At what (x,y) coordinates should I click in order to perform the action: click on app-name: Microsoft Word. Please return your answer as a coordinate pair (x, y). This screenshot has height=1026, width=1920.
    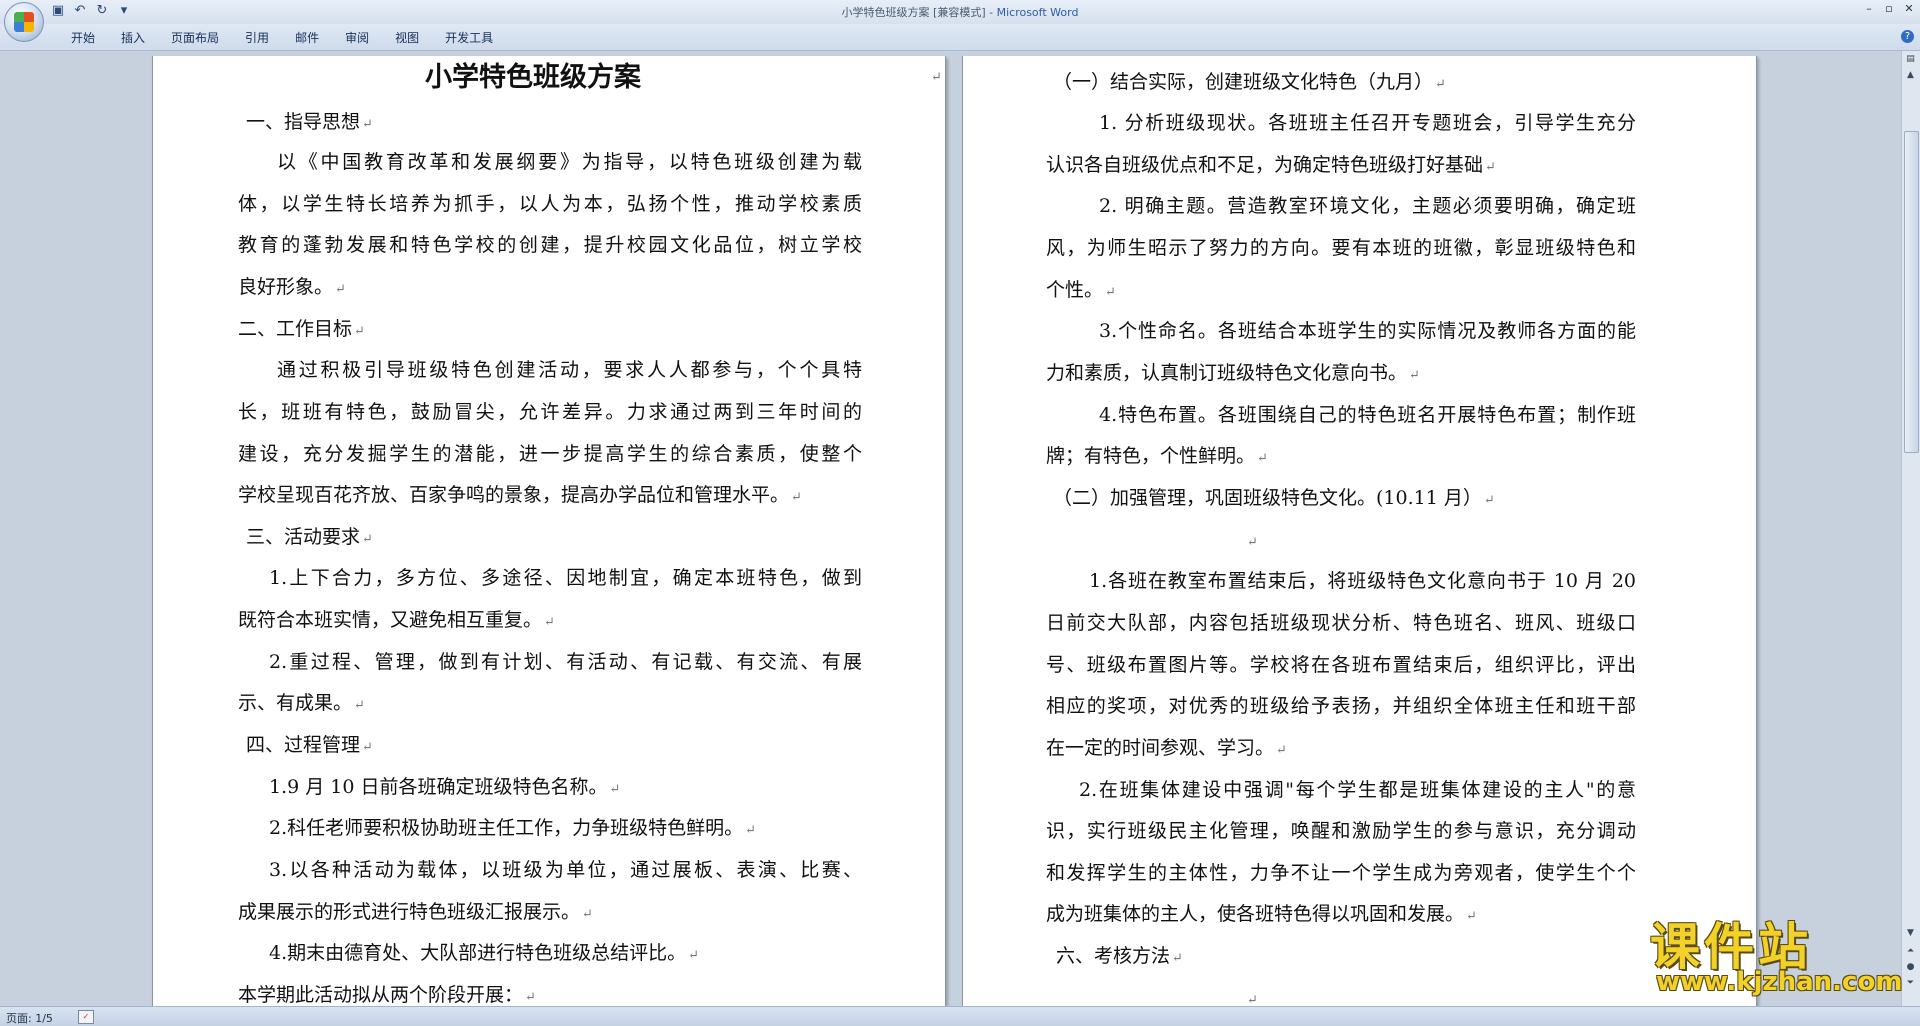
    Looking at the image, I should click on (1037, 12).